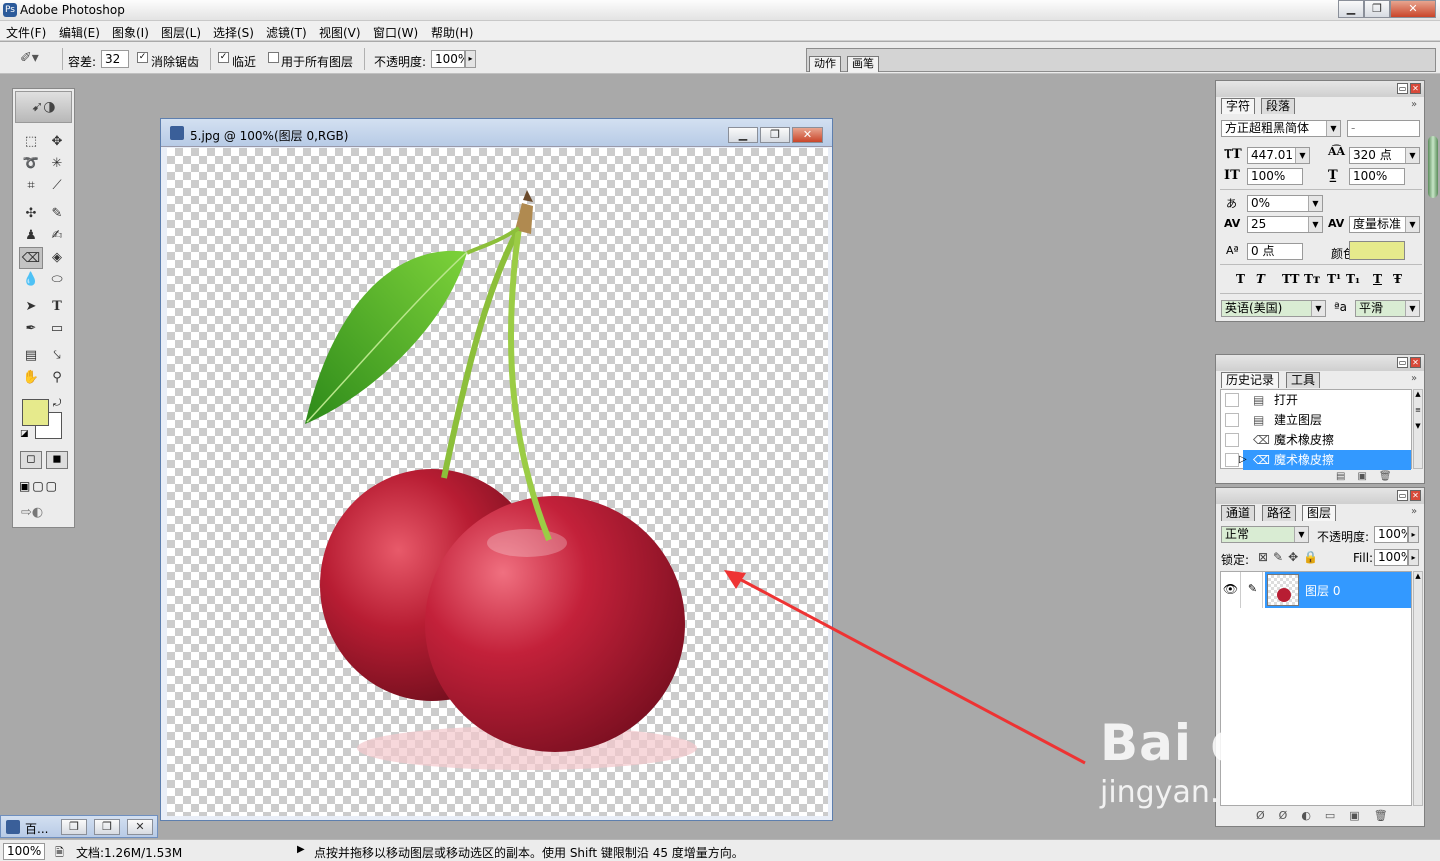 Image resolution: width=1440 pixels, height=861 pixels. Describe the element at coordinates (31, 164) in the screenshot. I see `lasso-tool-icon: ➰` at that location.